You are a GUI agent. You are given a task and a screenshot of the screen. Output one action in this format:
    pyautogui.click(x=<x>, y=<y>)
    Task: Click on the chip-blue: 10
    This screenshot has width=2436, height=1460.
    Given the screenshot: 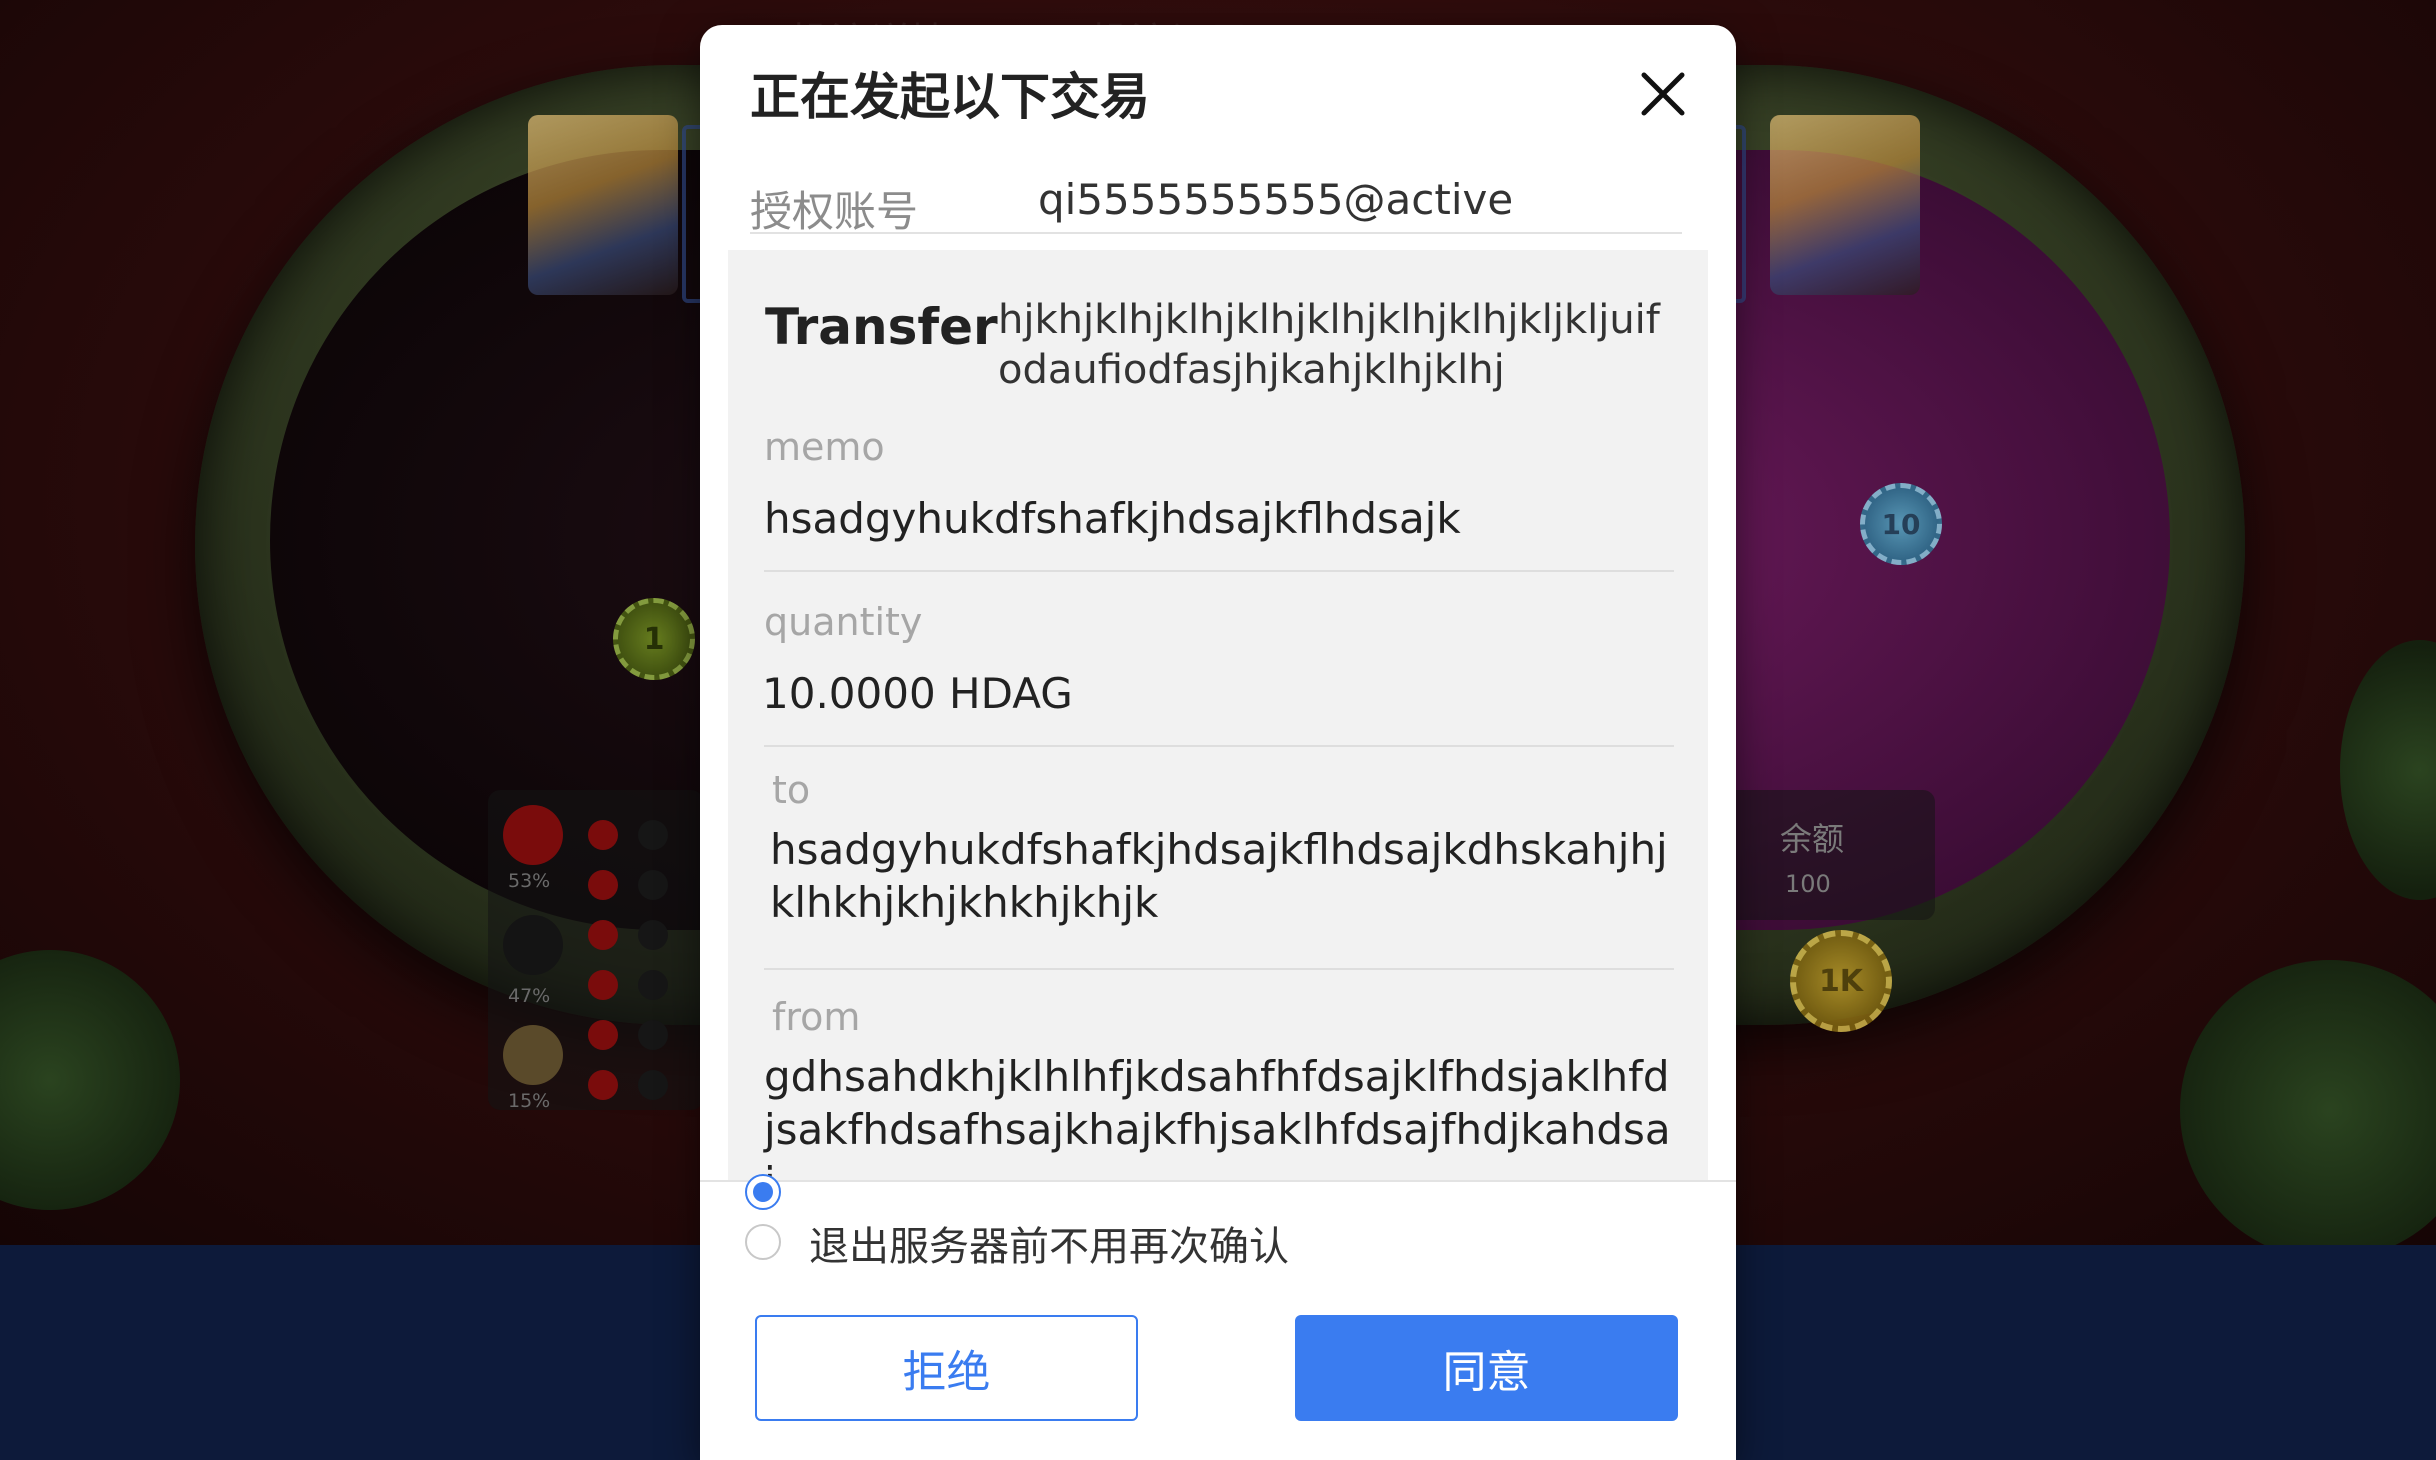 What is the action you would take?
    pyautogui.click(x=1901, y=524)
    